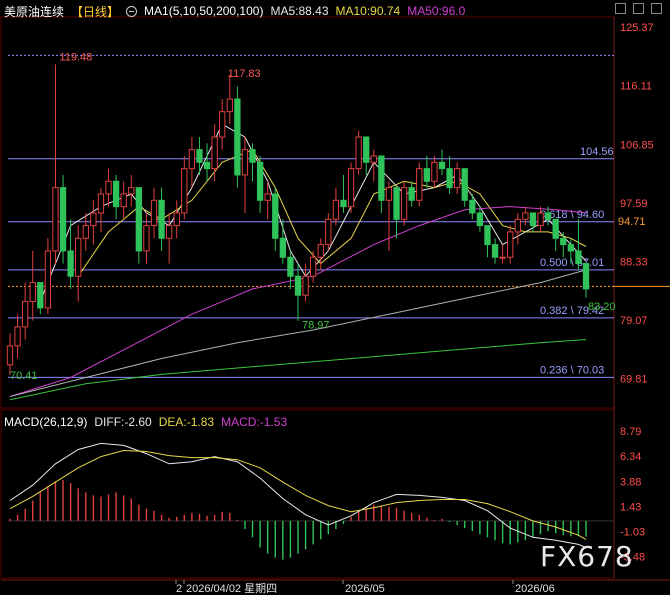  What do you see at coordinates (637, 28) in the screenshot?
I see `price-axis-label: 125.37` at bounding box center [637, 28].